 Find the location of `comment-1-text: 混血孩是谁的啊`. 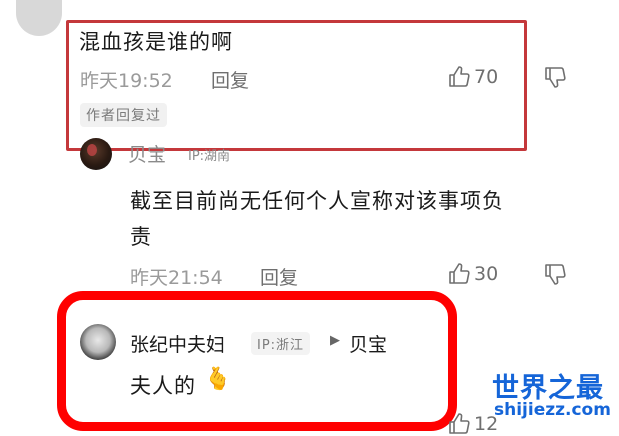

comment-1-text: 混血孩是谁的啊 is located at coordinates (156, 42).